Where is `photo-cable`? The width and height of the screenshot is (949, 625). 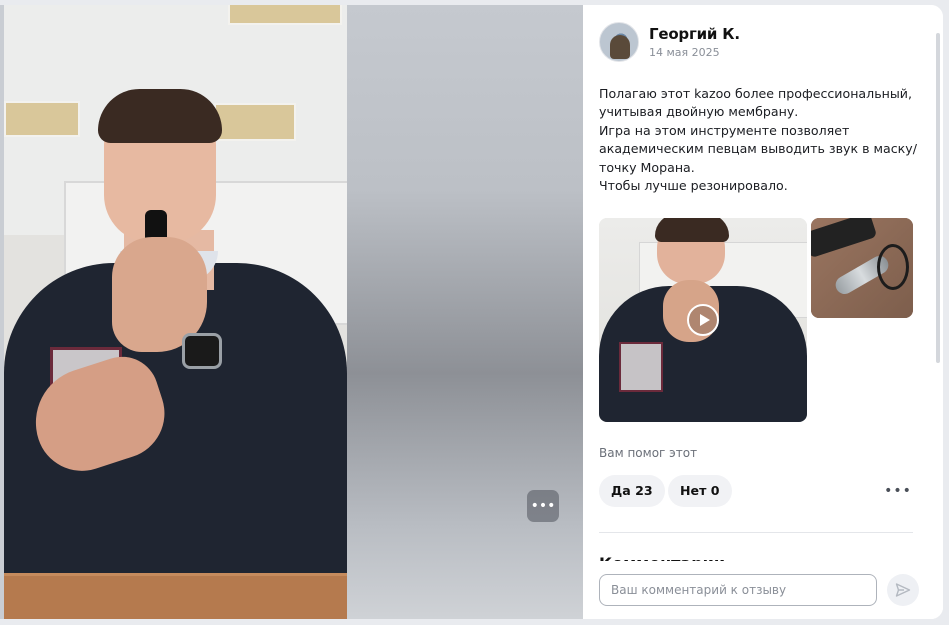
photo-cable is located at coordinates (893, 267).